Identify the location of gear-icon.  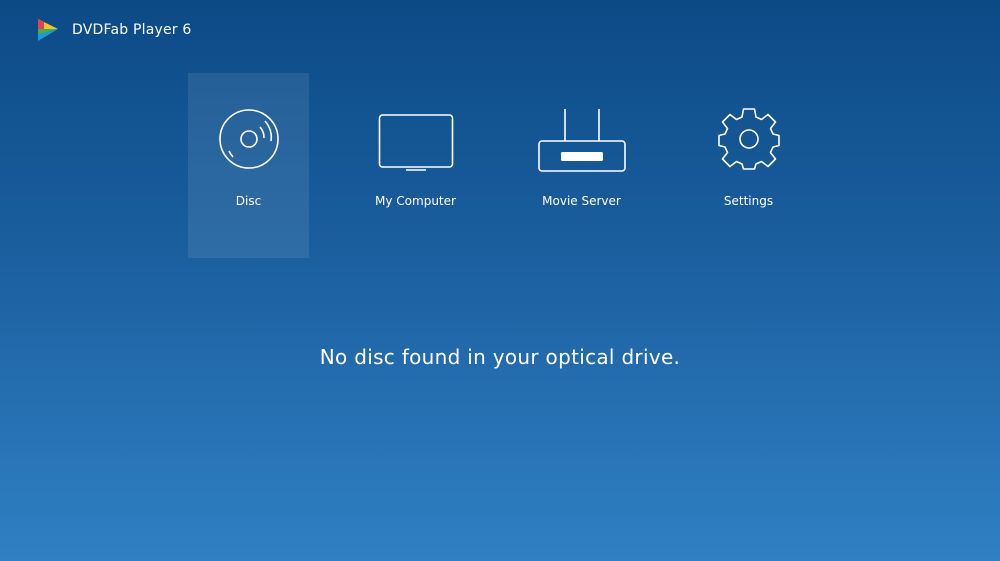
(748, 139).